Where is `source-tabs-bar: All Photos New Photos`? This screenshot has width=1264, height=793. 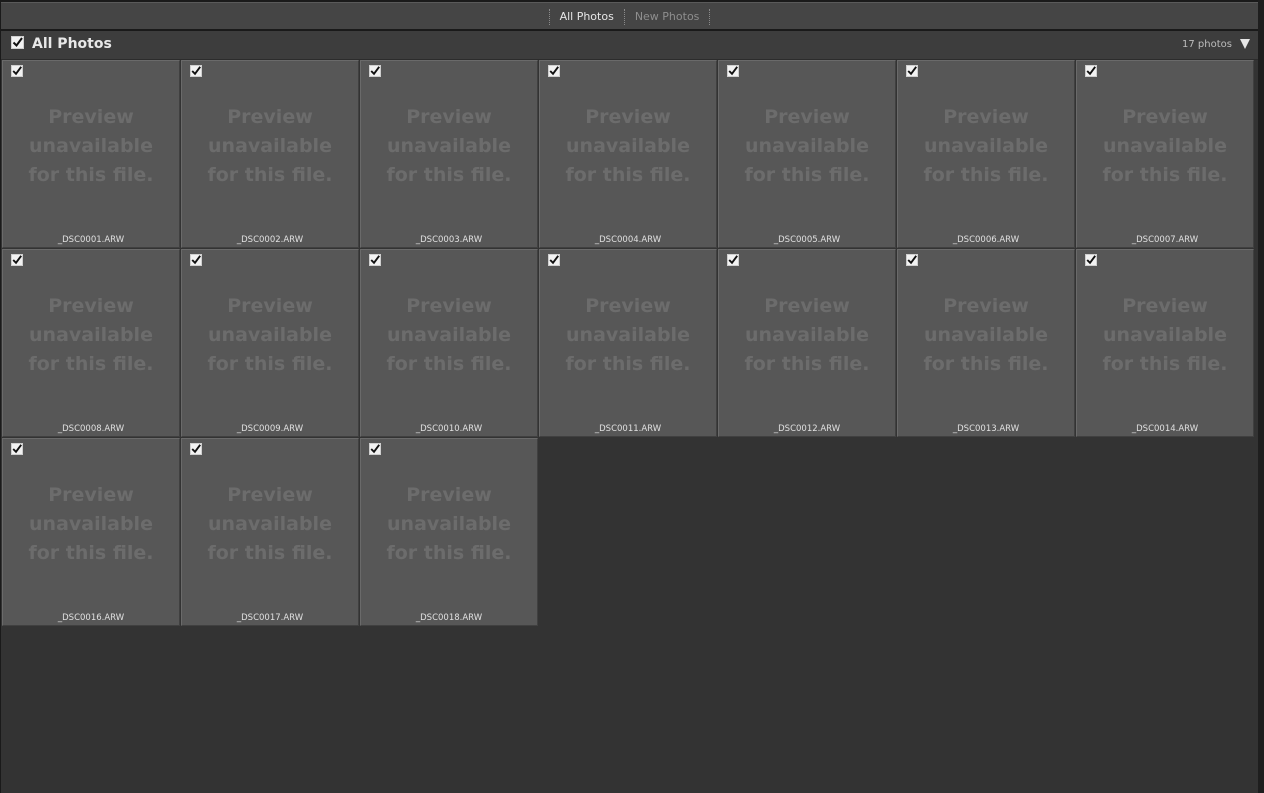
source-tabs-bar: All Photos New Photos is located at coordinates (629, 16).